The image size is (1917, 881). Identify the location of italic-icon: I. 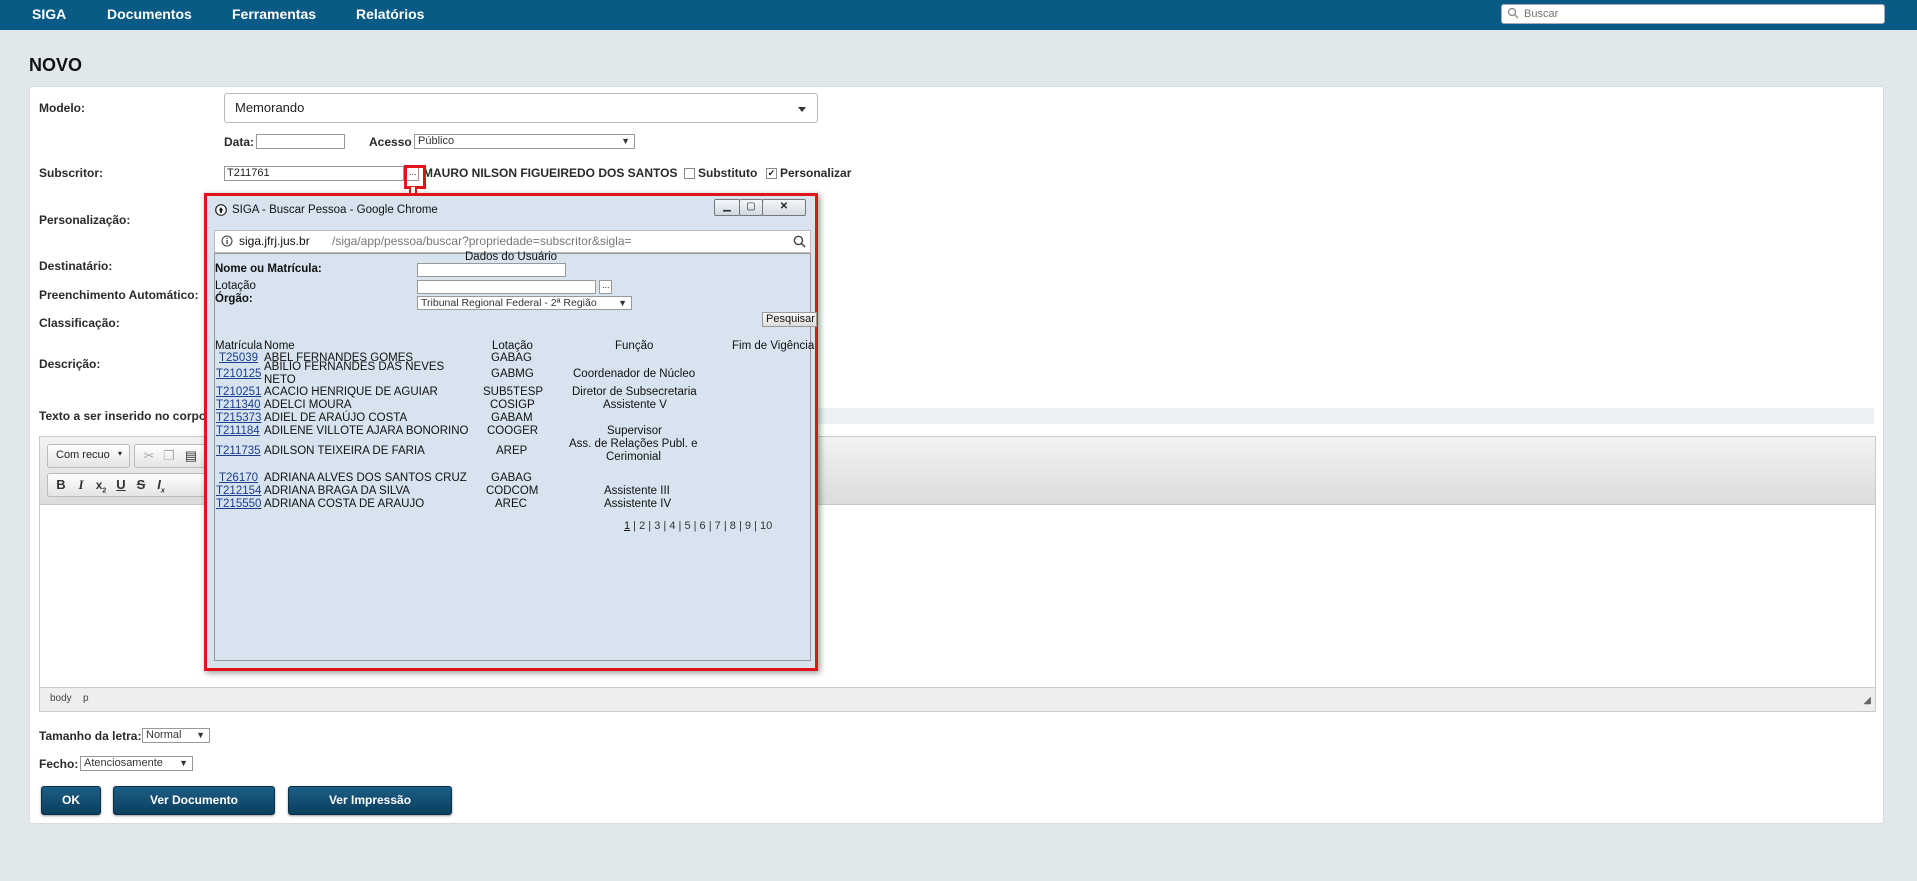
(81, 485).